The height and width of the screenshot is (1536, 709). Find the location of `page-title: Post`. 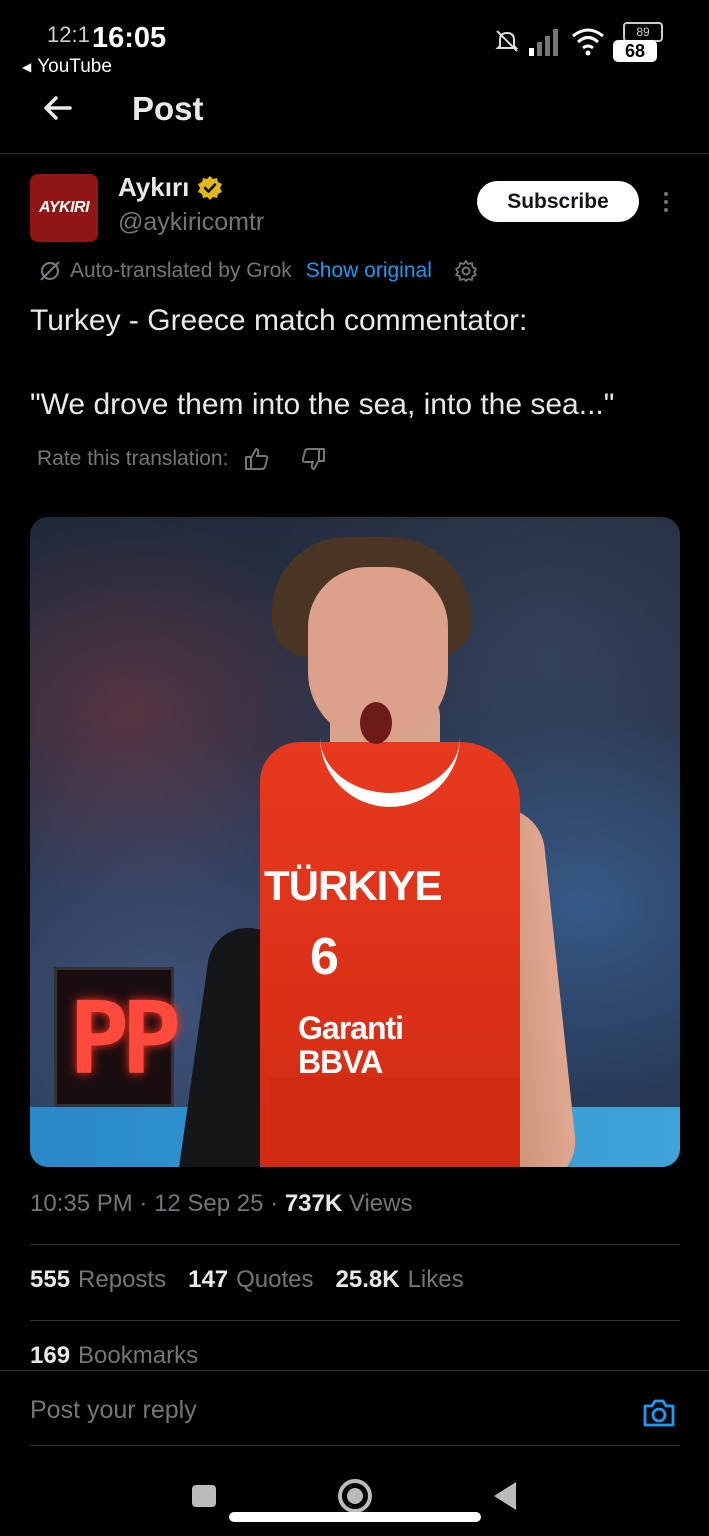

page-title: Post is located at coordinates (168, 108).